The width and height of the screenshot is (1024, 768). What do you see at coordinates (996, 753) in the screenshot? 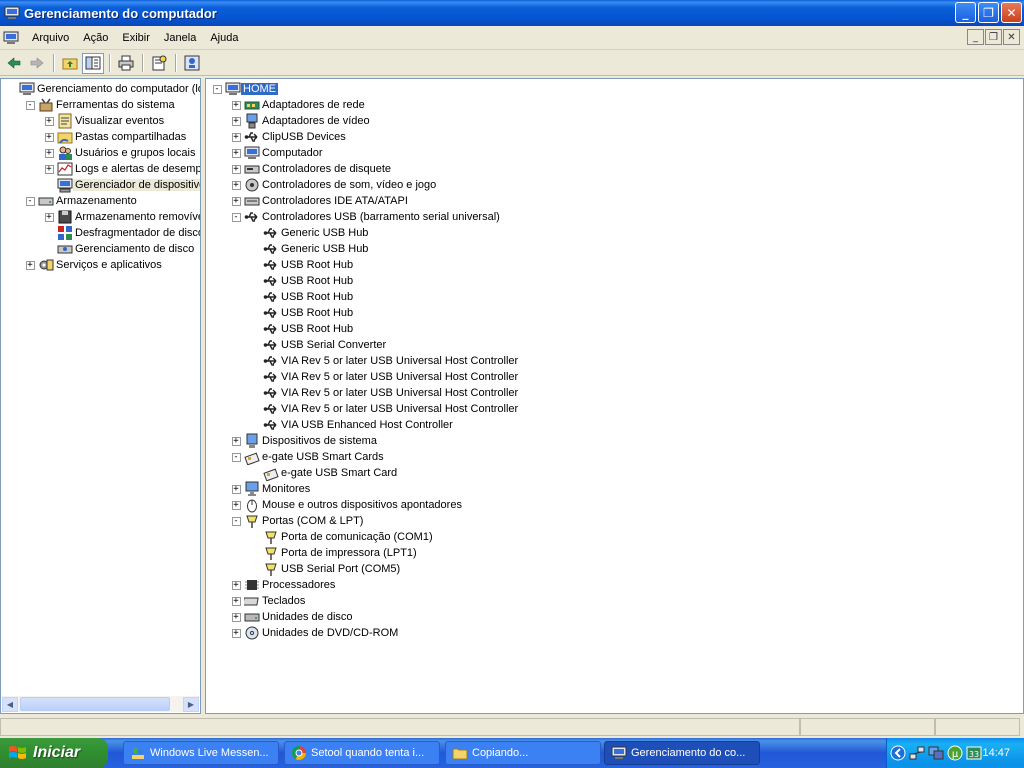
I see `clock: 14:47` at bounding box center [996, 753].